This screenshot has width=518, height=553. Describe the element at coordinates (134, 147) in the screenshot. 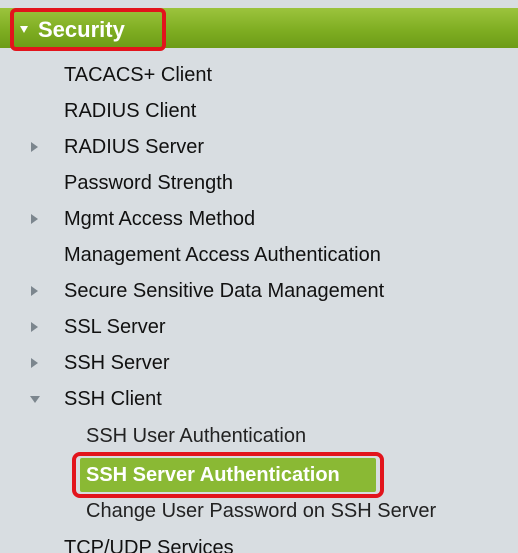

I see `nav-item-radius-server: RADIUS Server` at that location.